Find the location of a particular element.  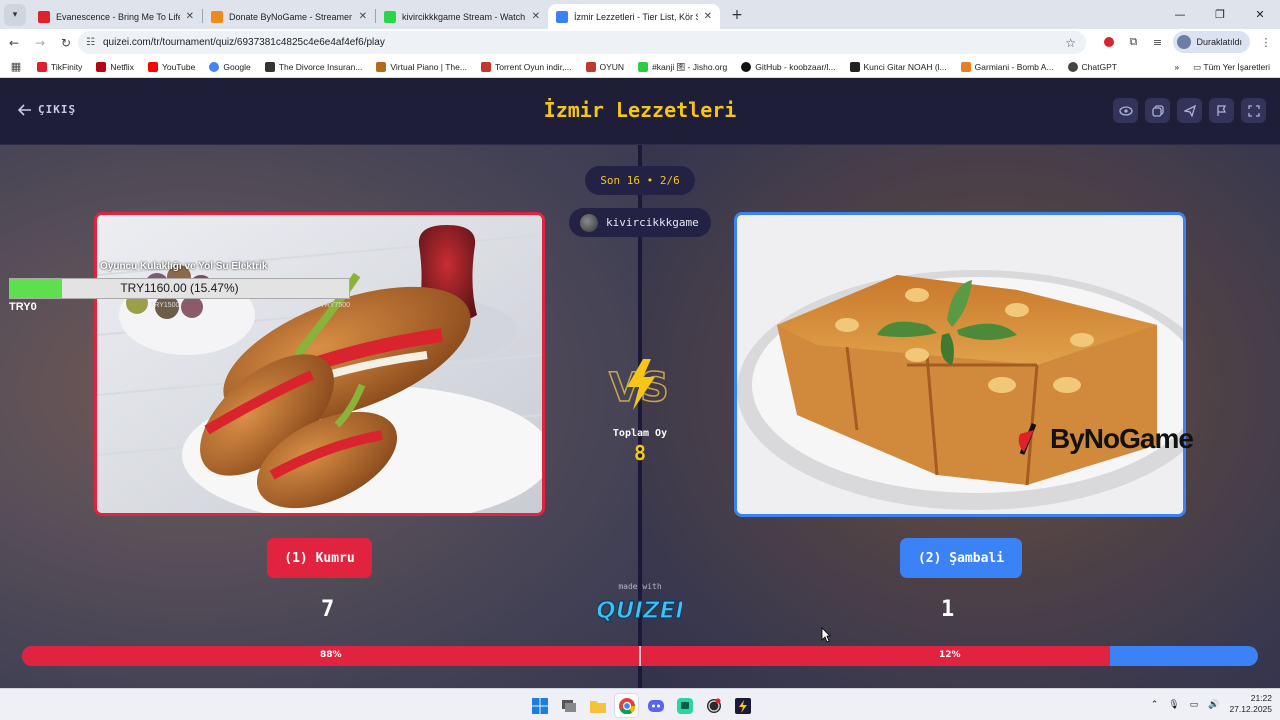

reload-icon: ↻ is located at coordinates (66, 43).